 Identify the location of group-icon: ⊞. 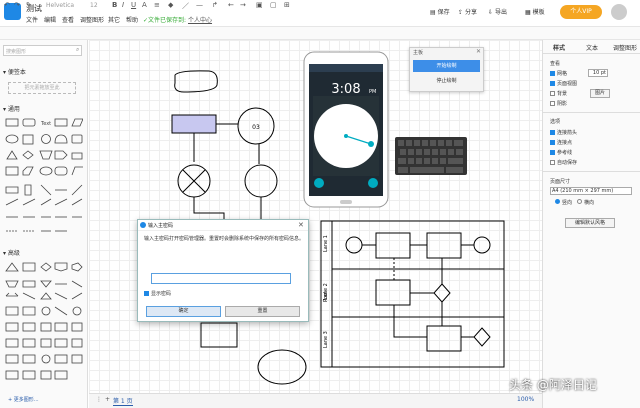
(287, 5).